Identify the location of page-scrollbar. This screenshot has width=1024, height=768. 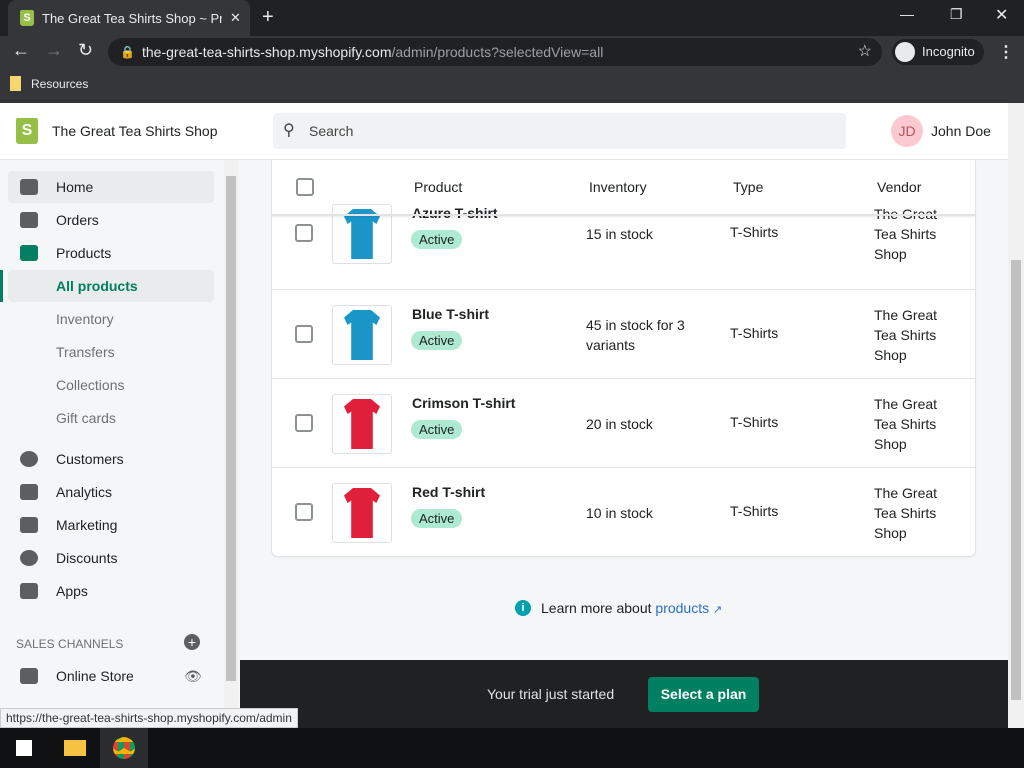
(1016, 415).